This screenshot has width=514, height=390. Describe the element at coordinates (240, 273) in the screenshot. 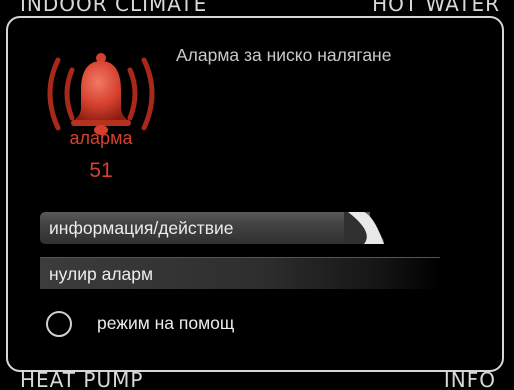

I see `menu-item-reset-alarm: нулир аларм` at that location.